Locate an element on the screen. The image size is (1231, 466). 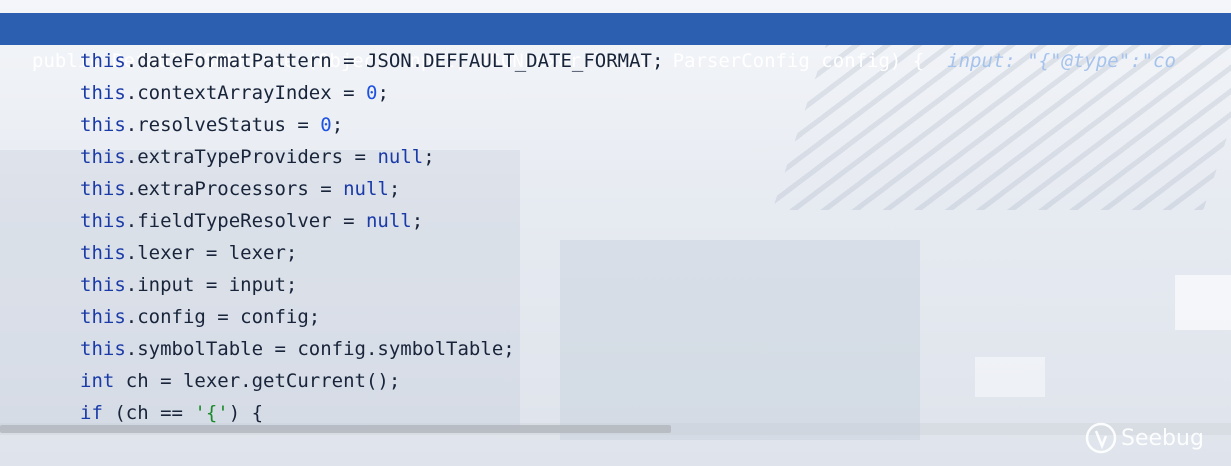
code-keyword: if is located at coordinates (91, 413).